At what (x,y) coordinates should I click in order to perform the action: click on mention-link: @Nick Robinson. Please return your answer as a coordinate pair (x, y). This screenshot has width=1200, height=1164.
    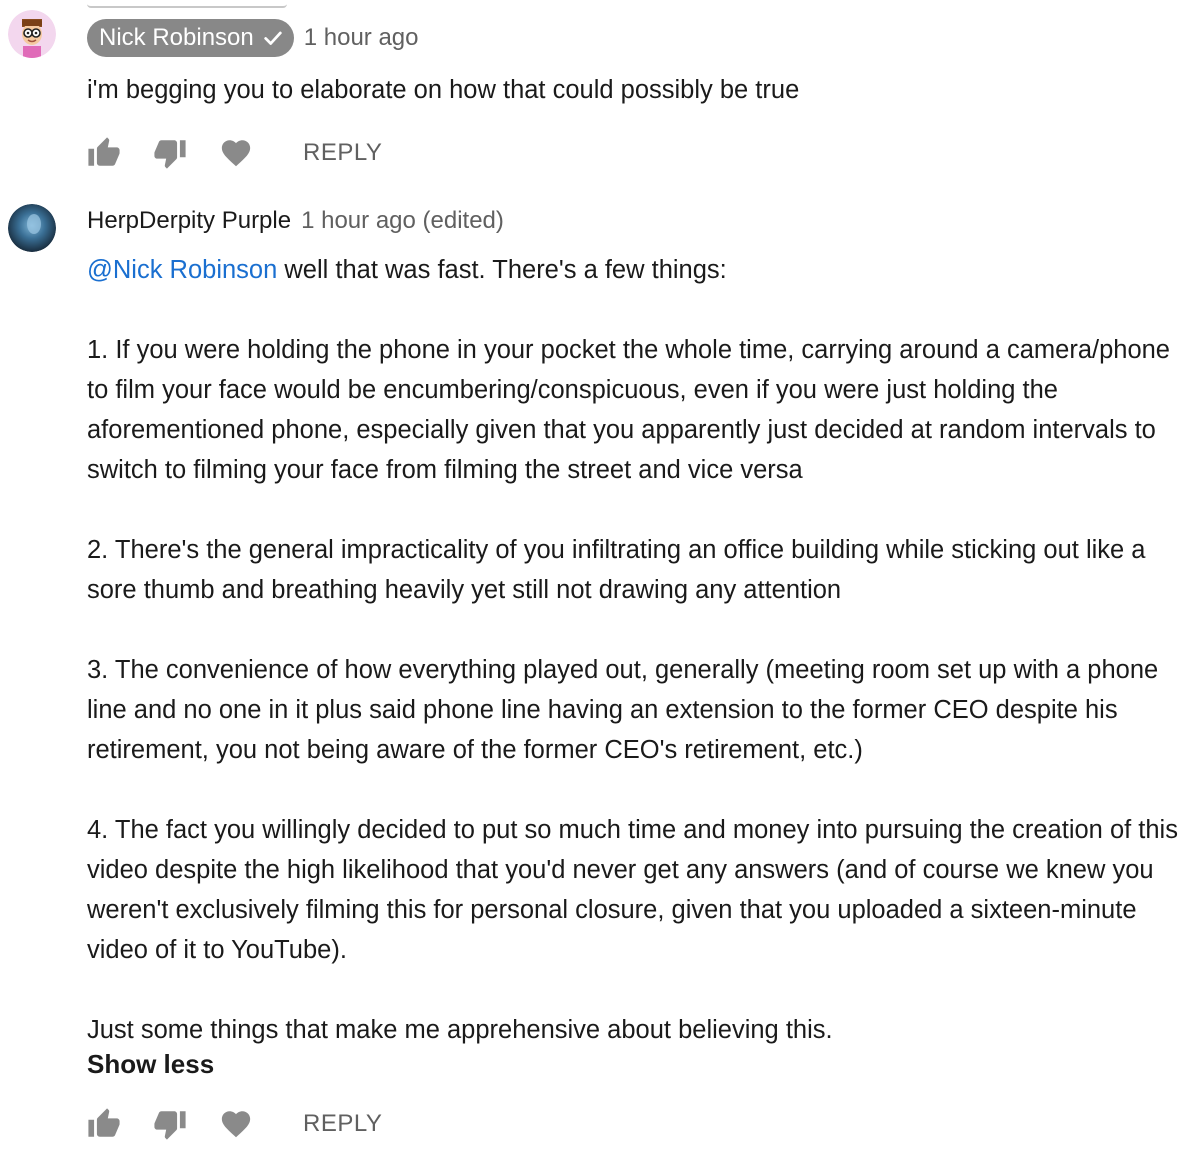
    Looking at the image, I should click on (182, 270).